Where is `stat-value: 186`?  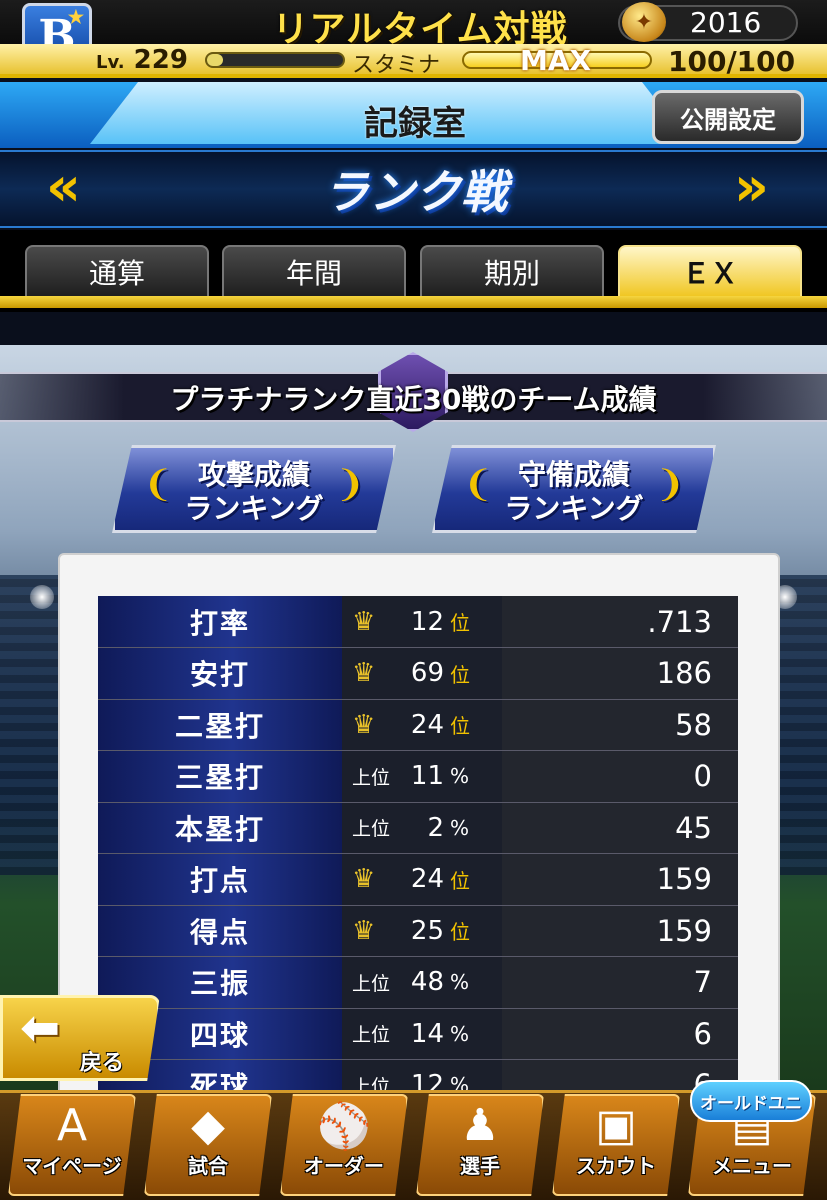
stat-value: 186 is located at coordinates (620, 673).